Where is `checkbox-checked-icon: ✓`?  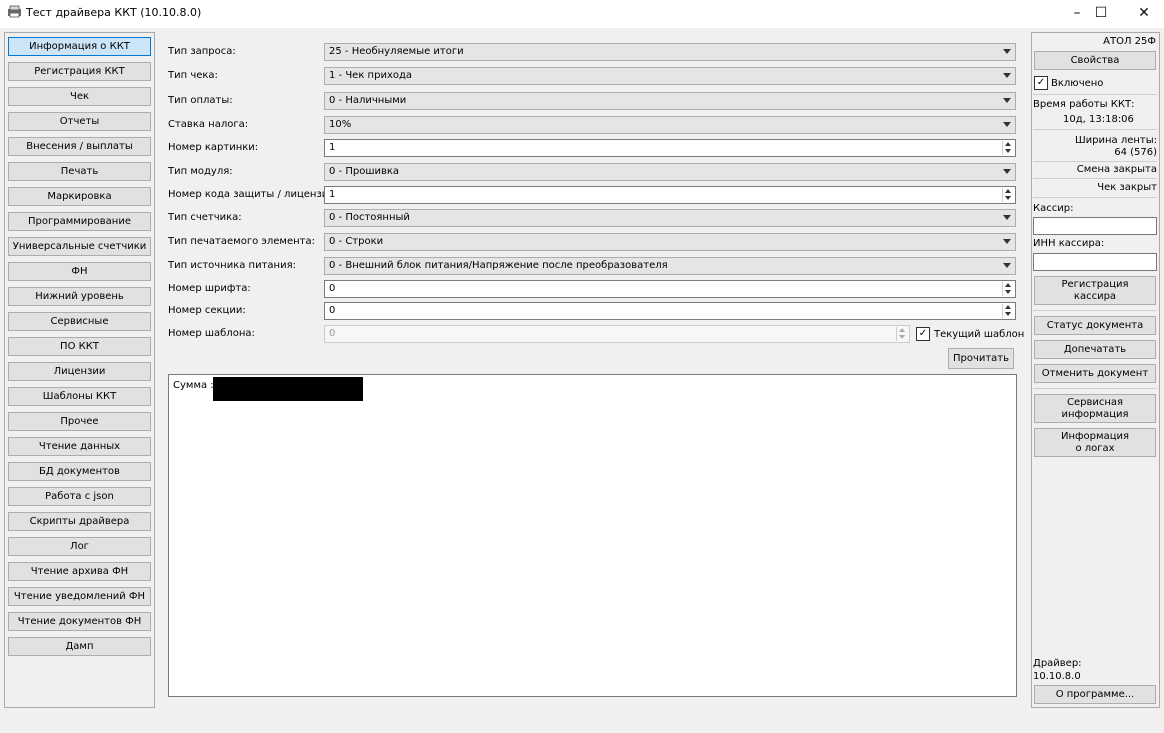
checkbox-checked-icon: ✓ is located at coordinates (923, 334).